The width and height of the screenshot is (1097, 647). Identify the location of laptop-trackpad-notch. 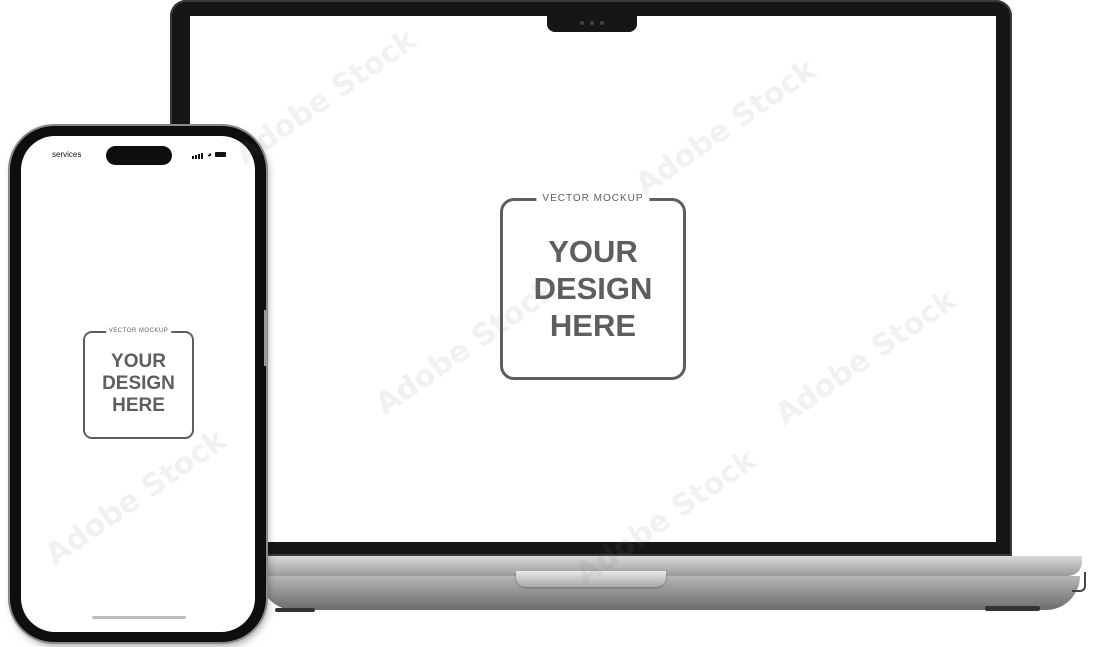
(591, 579).